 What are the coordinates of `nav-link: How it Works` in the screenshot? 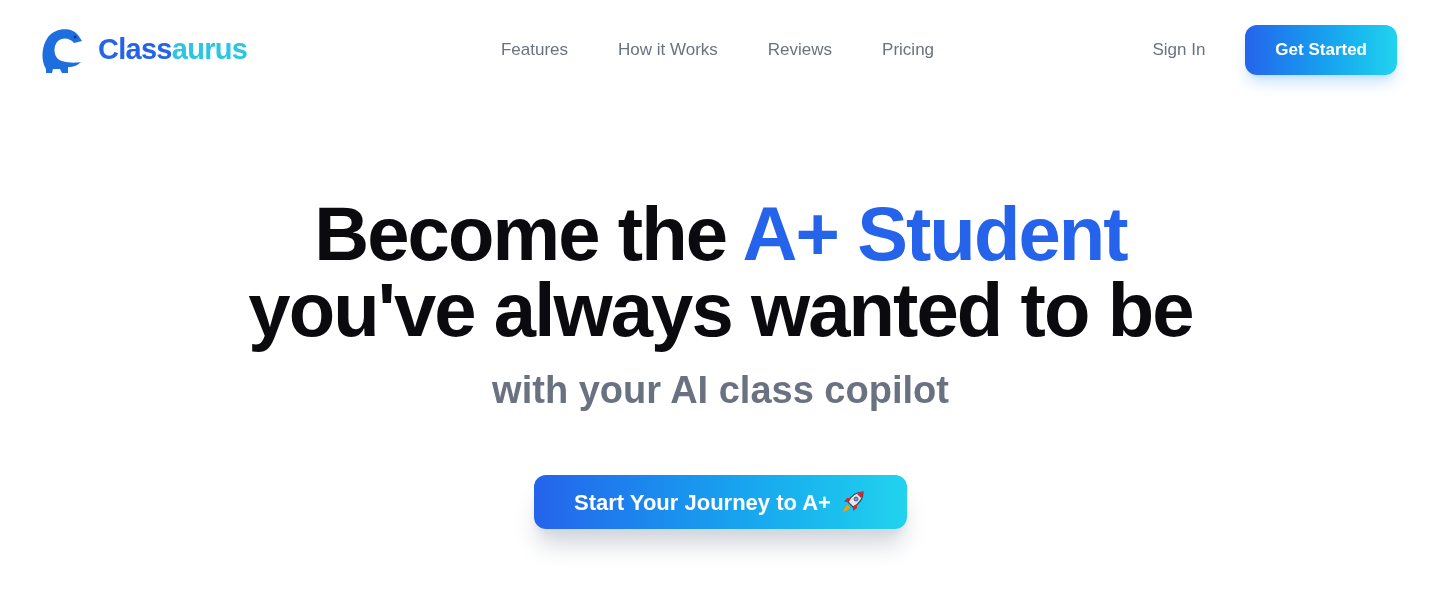 It's located at (668, 50).